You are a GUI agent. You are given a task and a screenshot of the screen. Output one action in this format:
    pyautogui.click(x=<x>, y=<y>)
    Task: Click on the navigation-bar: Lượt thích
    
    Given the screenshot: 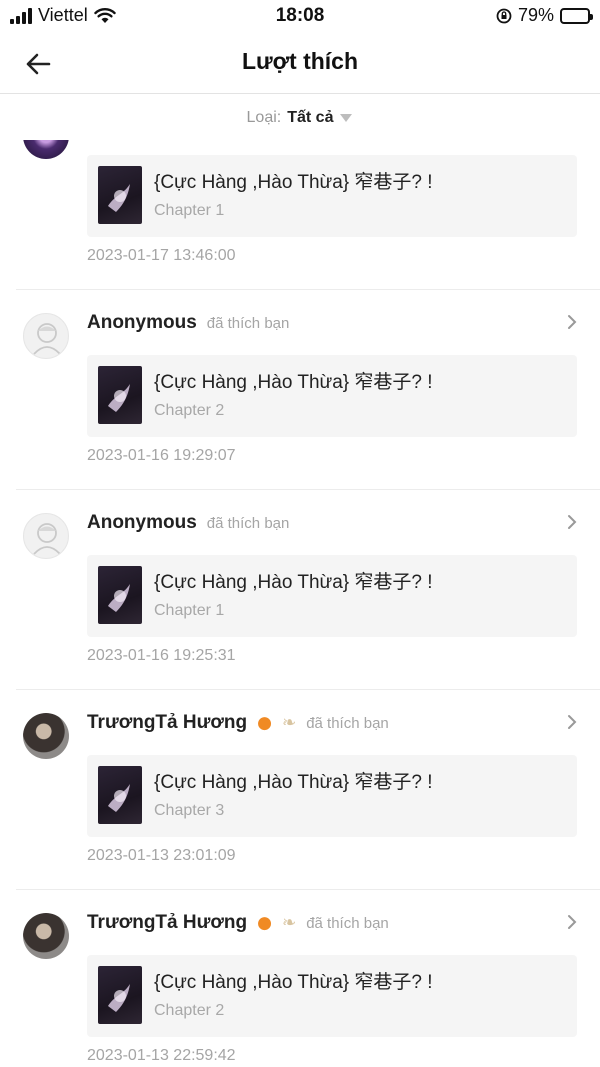 What is the action you would take?
    pyautogui.click(x=300, y=64)
    